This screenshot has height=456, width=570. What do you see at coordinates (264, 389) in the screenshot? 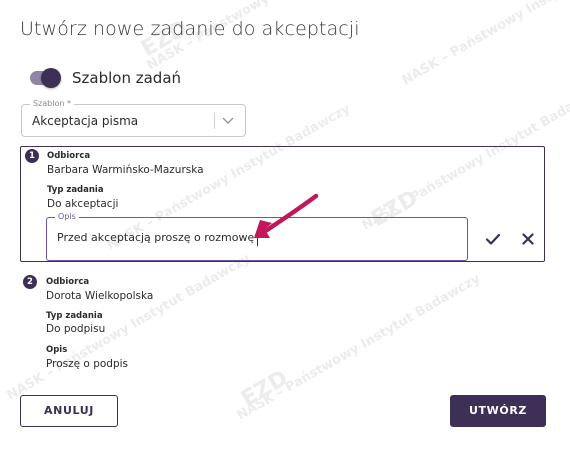
I see `watermark-brand: EZD` at bounding box center [264, 389].